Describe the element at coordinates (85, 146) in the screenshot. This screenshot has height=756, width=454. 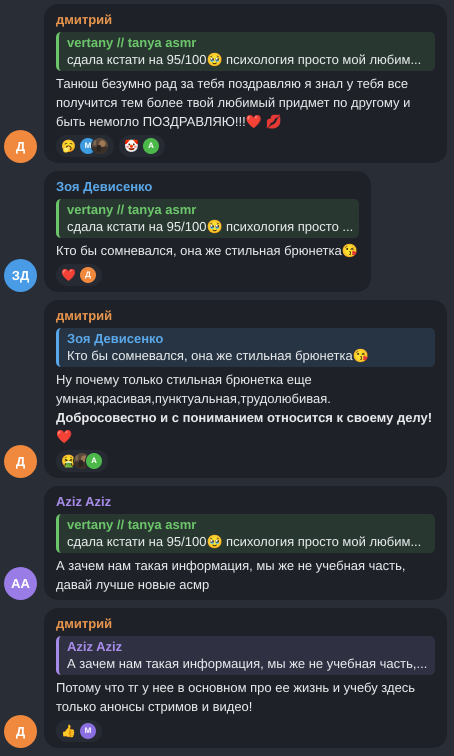
I see `reaction-chip: 🥱 М` at that location.